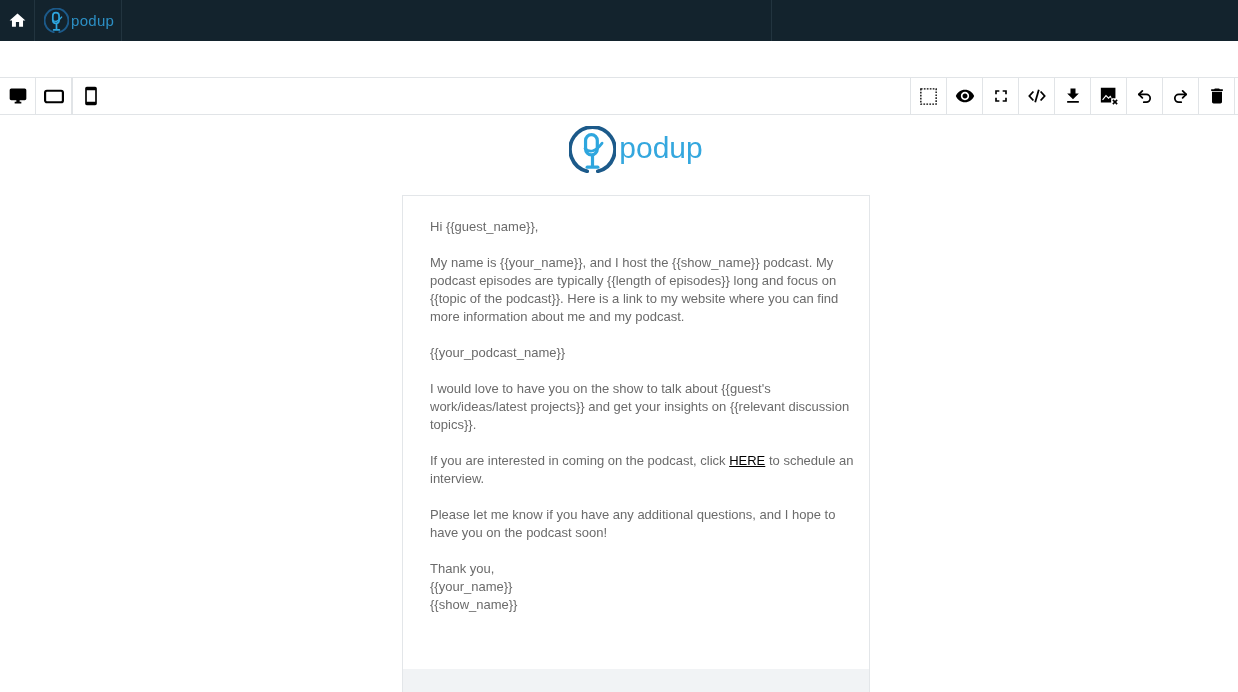  What do you see at coordinates (747, 460) in the screenshot?
I see `schedule-link: HERE` at bounding box center [747, 460].